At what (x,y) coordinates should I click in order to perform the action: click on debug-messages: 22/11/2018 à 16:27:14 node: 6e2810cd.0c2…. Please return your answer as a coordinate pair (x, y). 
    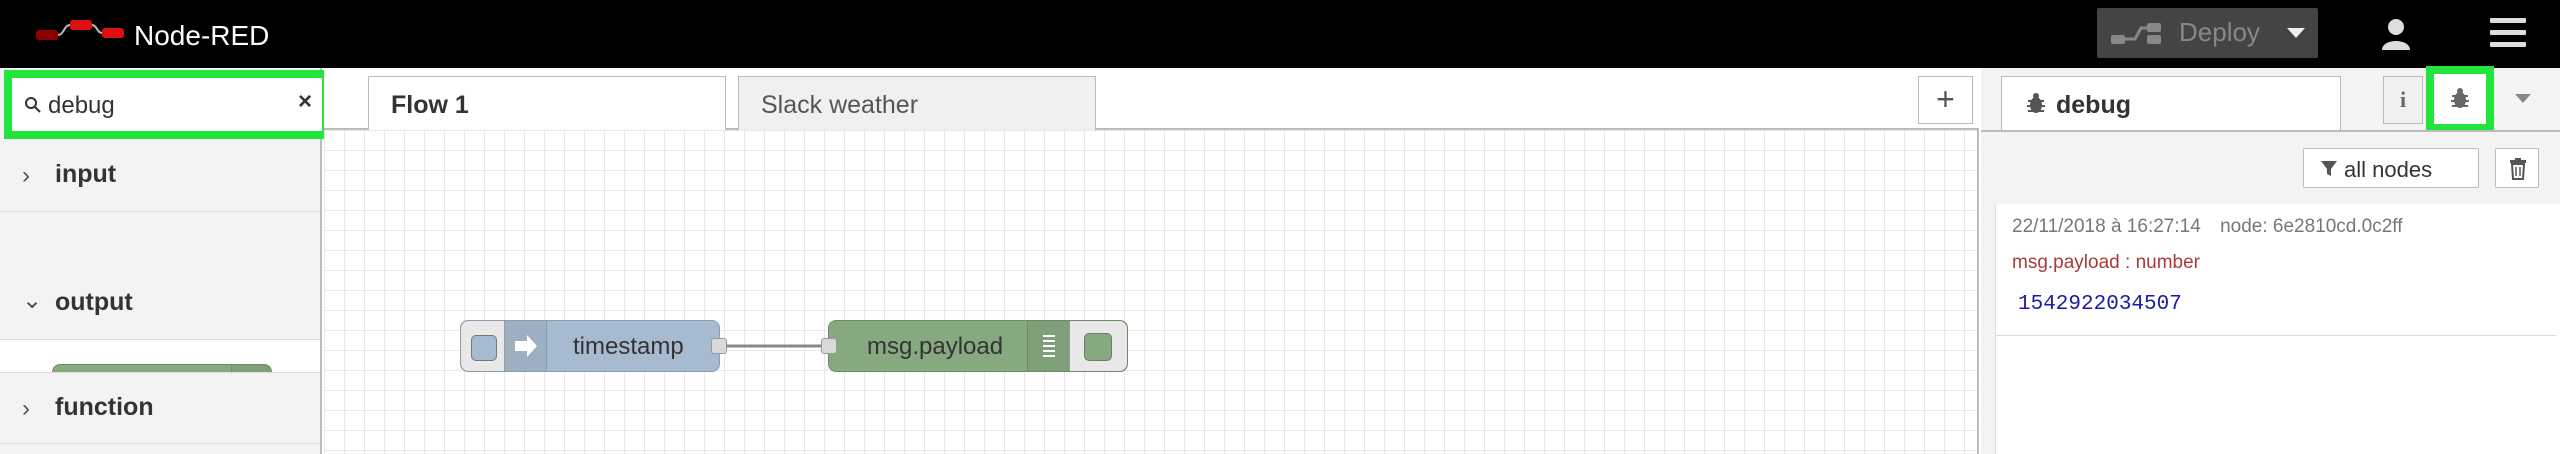
    Looking at the image, I should click on (2277, 329).